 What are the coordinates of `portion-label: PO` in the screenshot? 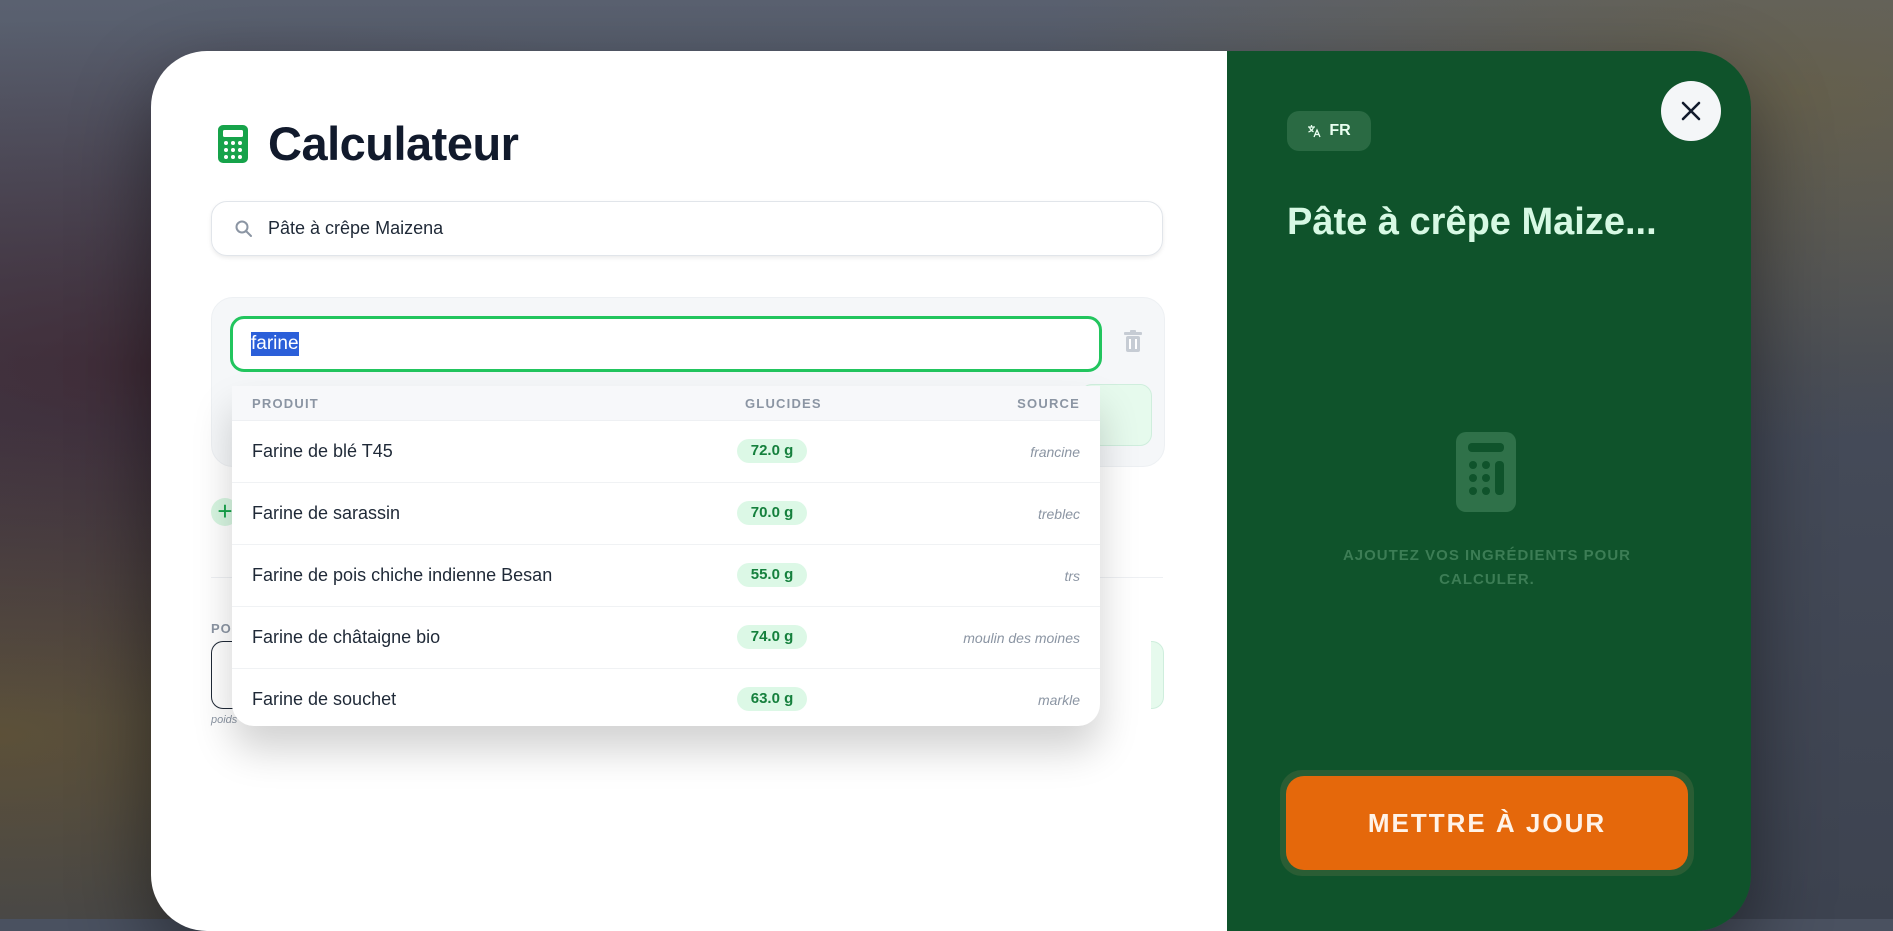 It's located at (221, 628).